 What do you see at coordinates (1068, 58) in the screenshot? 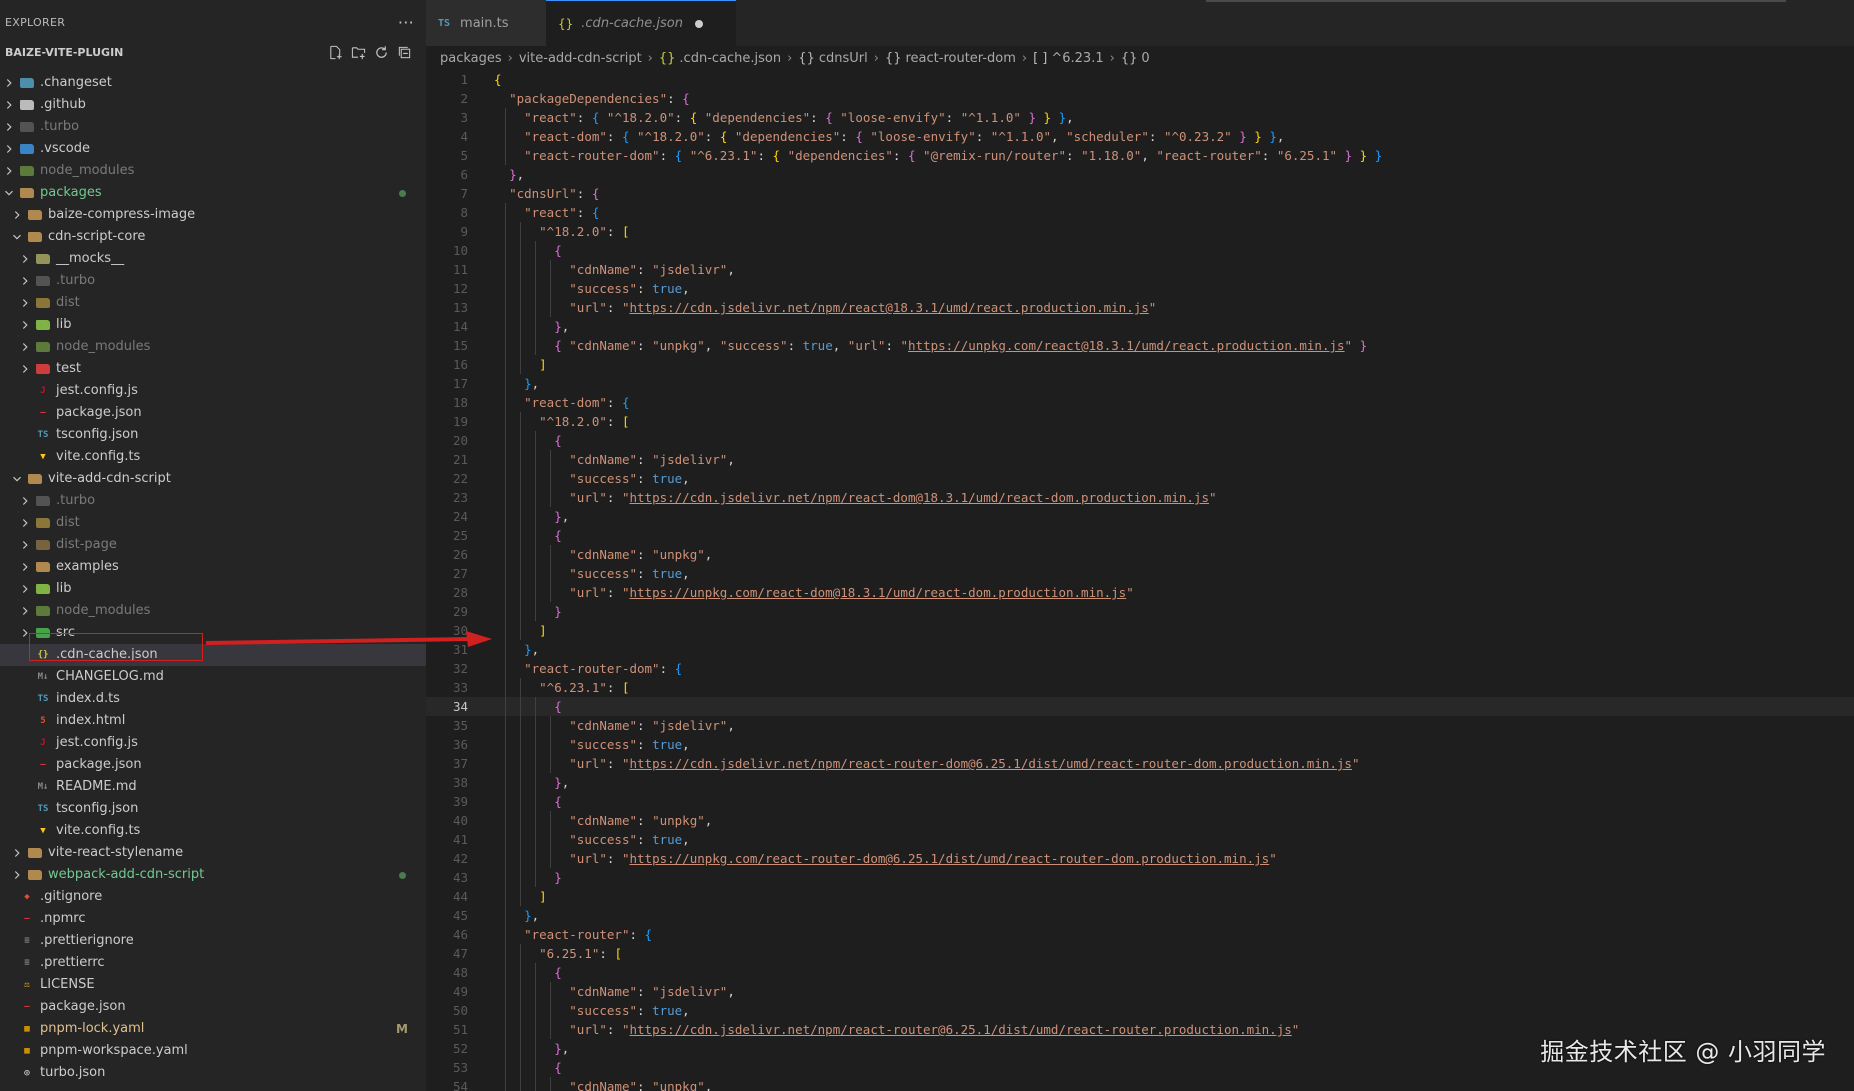
I see `breadcrumb-item: [ ] ^6.23.1` at bounding box center [1068, 58].